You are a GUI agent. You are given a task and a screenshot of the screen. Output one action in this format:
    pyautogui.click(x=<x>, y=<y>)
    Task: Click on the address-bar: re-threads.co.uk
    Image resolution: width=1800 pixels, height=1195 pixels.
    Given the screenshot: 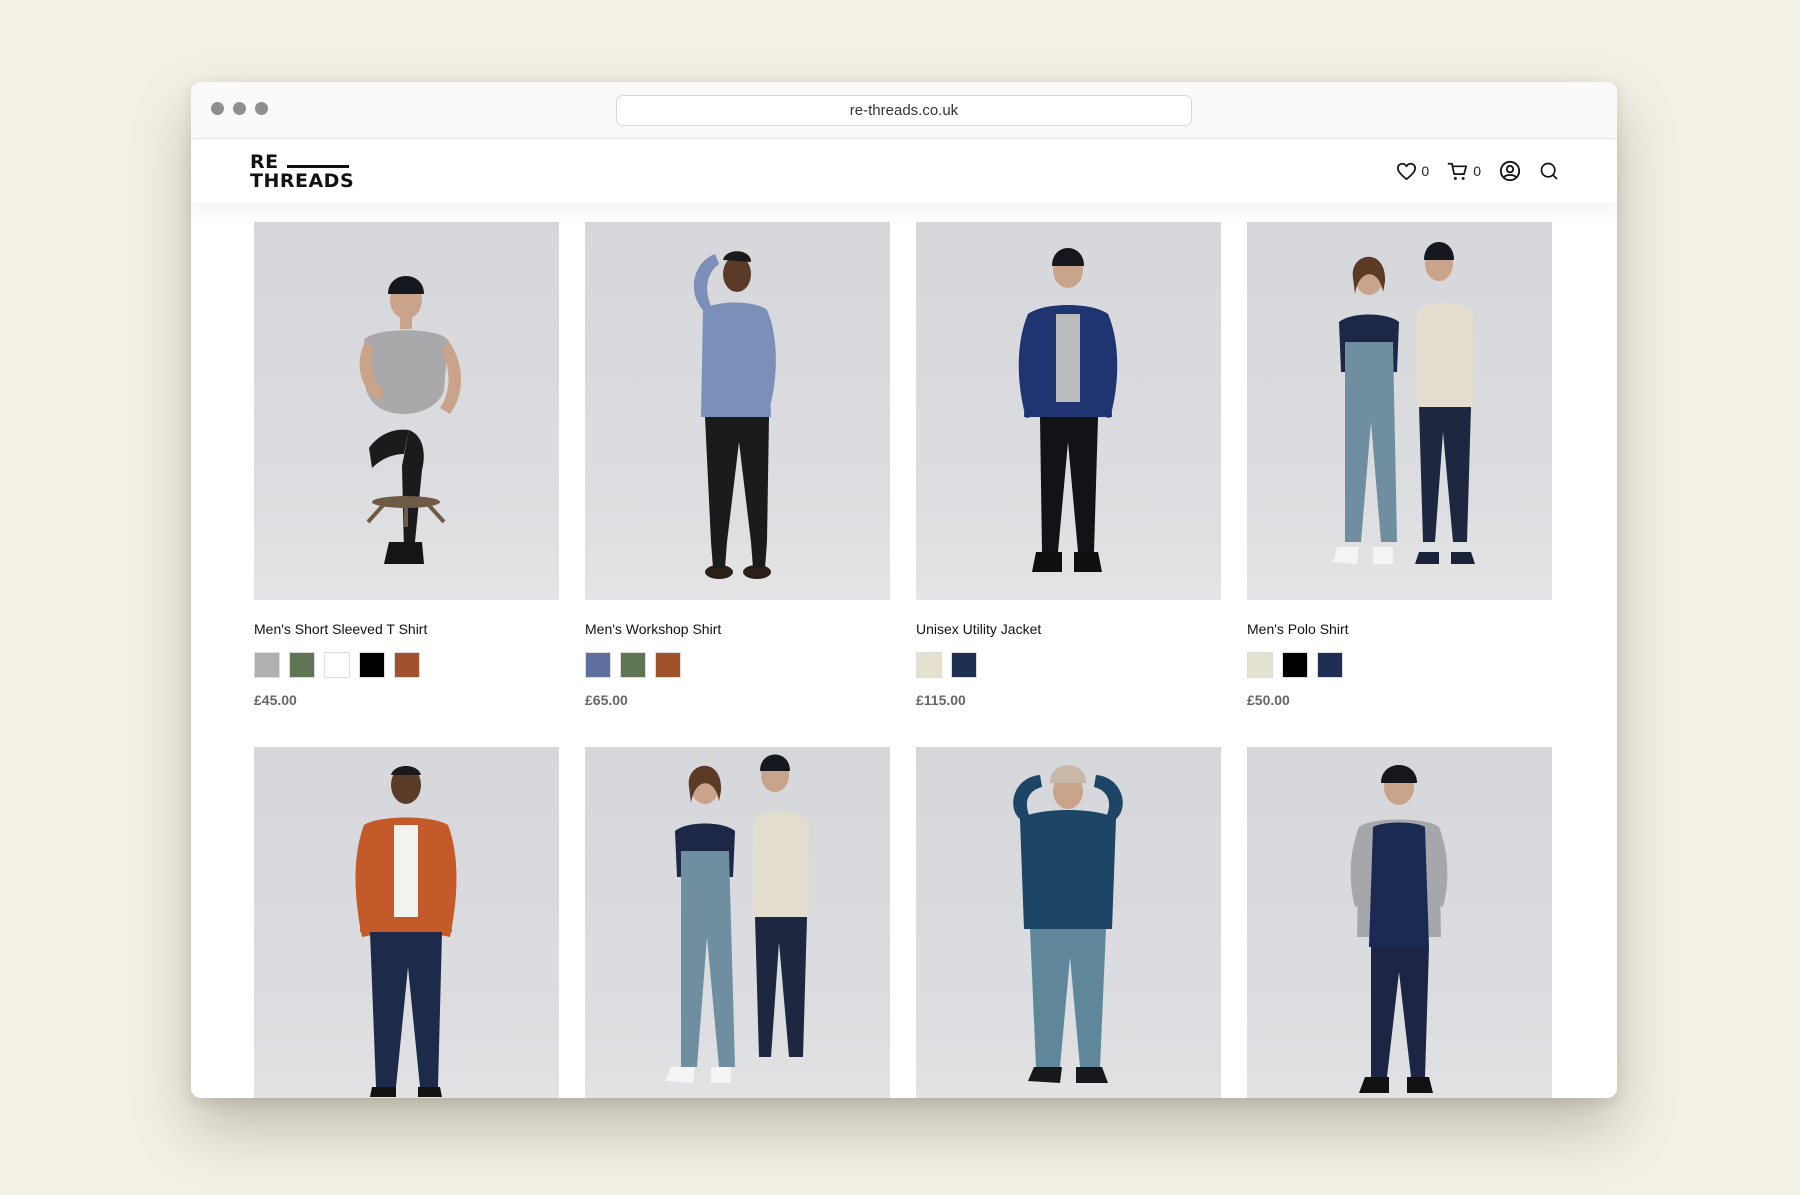 What is the action you would take?
    pyautogui.click(x=904, y=110)
    